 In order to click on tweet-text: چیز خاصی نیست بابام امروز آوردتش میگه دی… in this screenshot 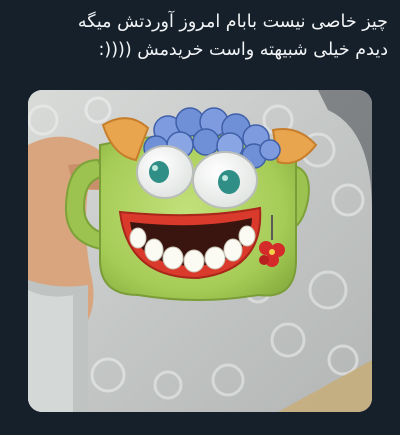, I will do `click(201, 36)`.